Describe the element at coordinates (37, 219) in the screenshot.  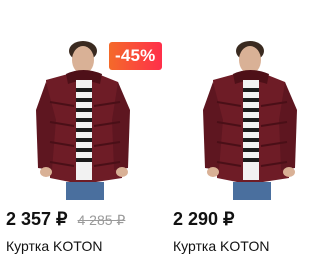
I see `current-price: 2 357 ₽` at that location.